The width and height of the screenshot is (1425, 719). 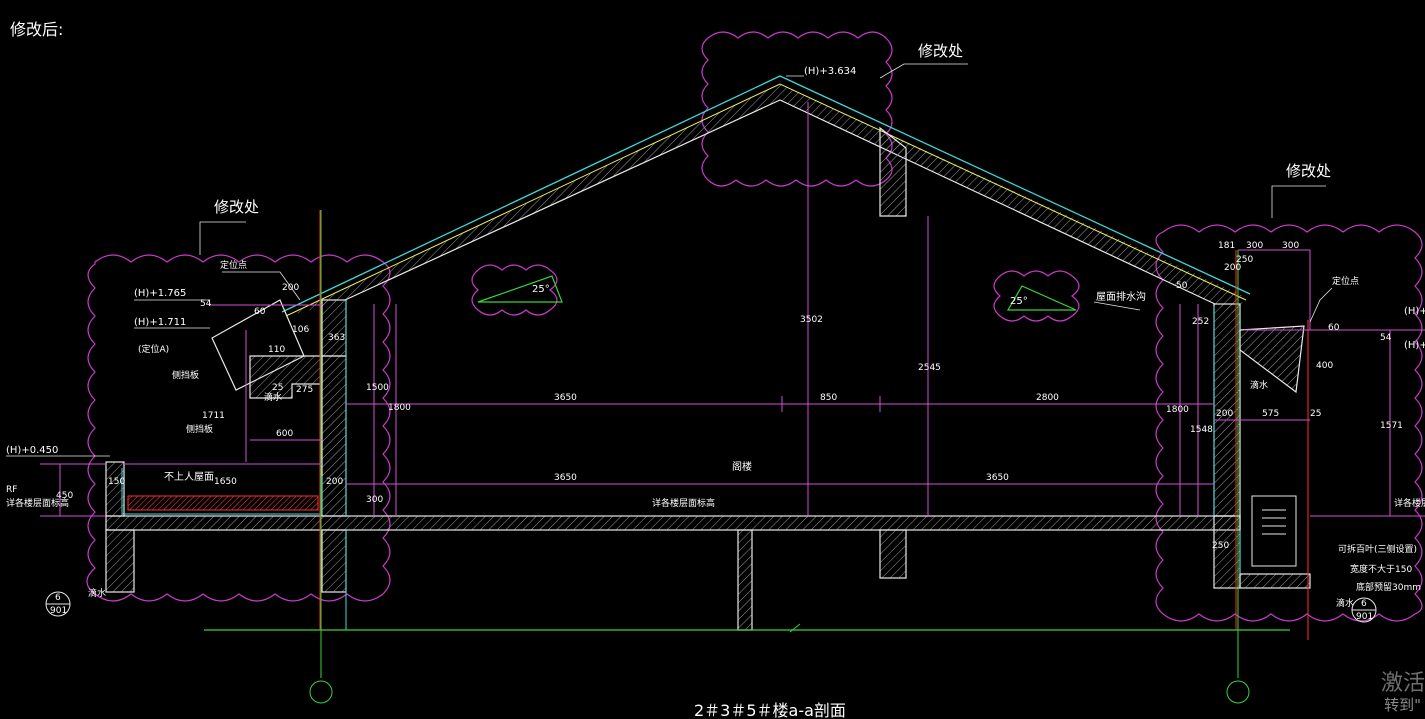 I want to click on mod-note-right: 修改处, so click(x=1308, y=171).